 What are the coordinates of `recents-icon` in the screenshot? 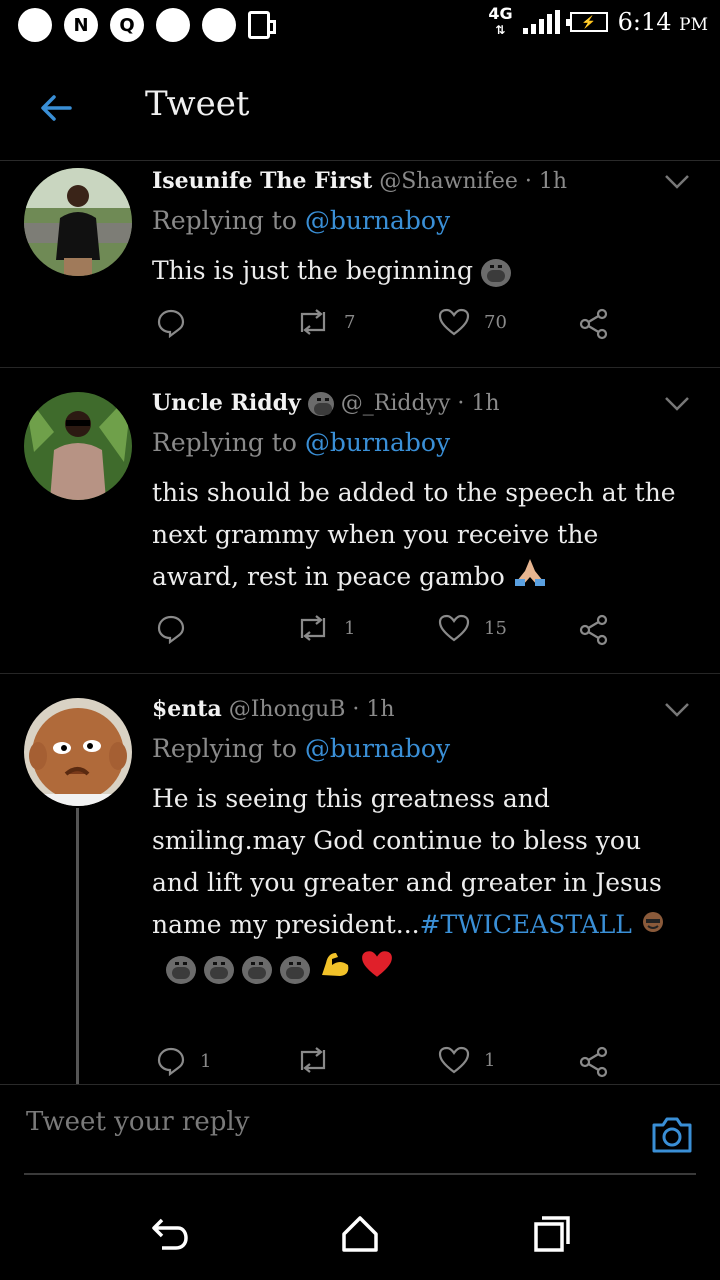 It's located at (552, 1234).